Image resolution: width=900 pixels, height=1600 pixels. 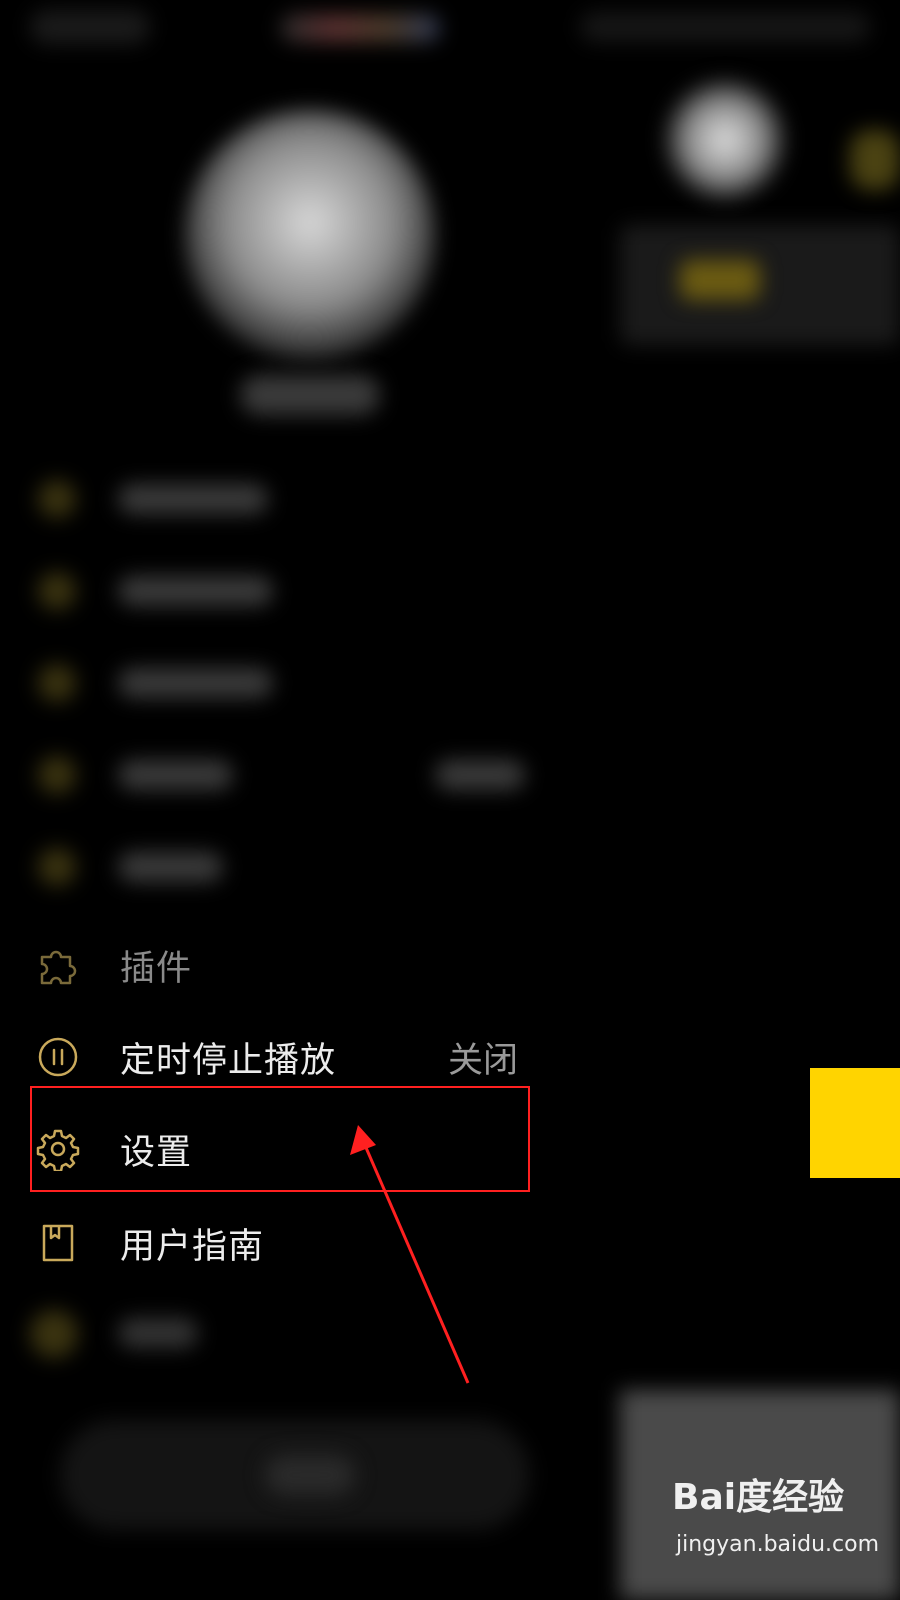 I want to click on menu-item-label: 设置, so click(x=156, y=1152).